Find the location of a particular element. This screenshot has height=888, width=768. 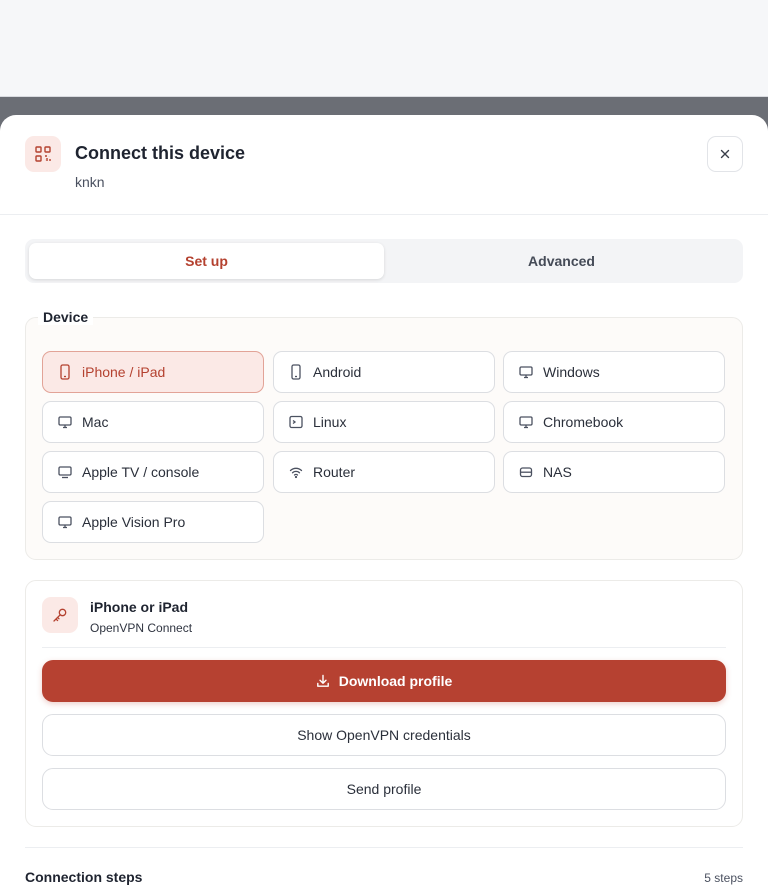

device-option-label: iPhone / iPad is located at coordinates (124, 372).